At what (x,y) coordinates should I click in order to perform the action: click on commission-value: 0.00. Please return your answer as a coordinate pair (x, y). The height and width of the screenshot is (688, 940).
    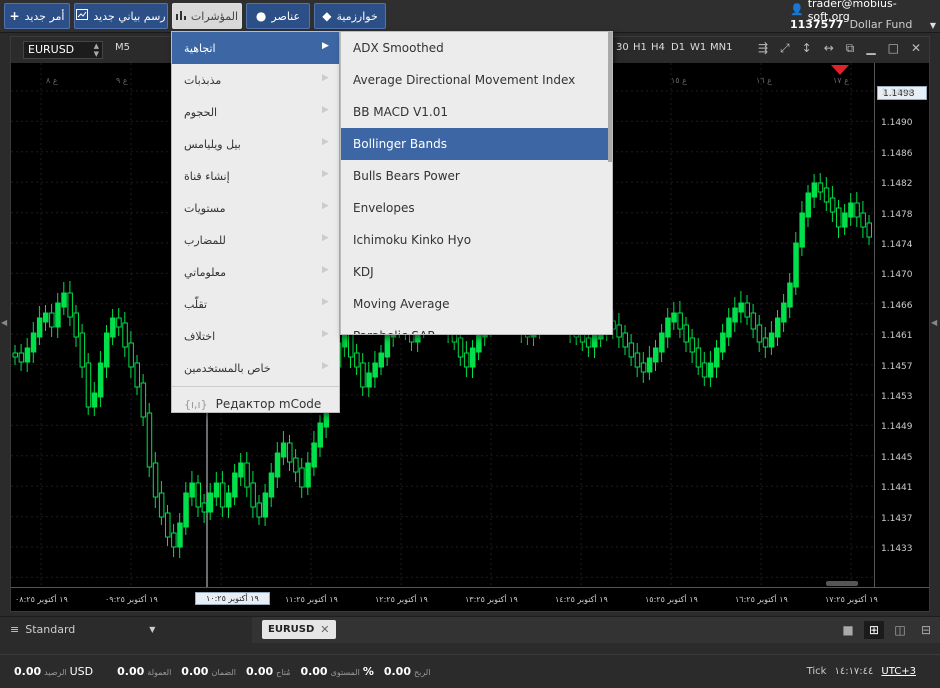
    Looking at the image, I should click on (131, 671).